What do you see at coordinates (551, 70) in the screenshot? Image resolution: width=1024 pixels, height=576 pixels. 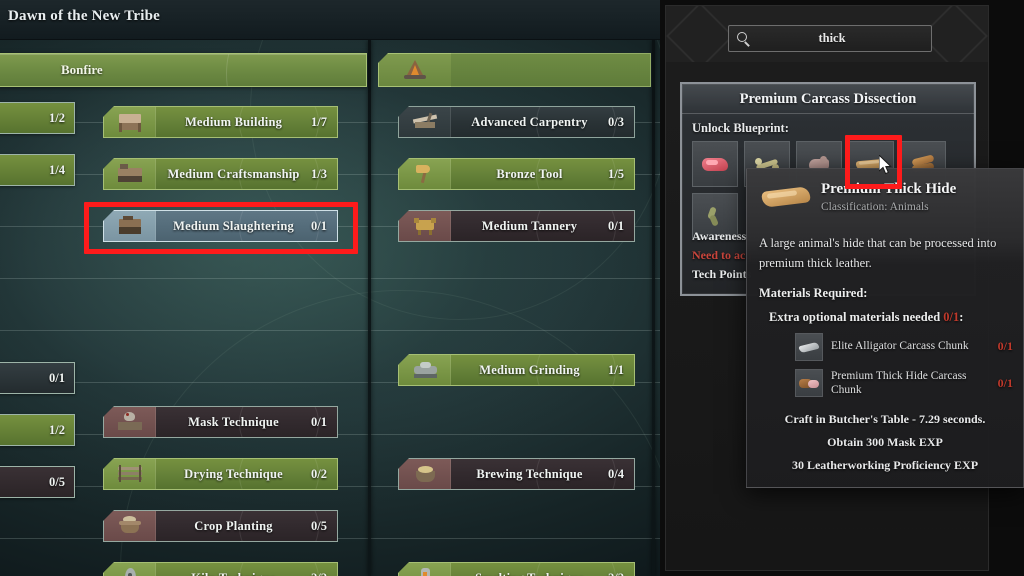 I see `category-header-middle-bar` at bounding box center [551, 70].